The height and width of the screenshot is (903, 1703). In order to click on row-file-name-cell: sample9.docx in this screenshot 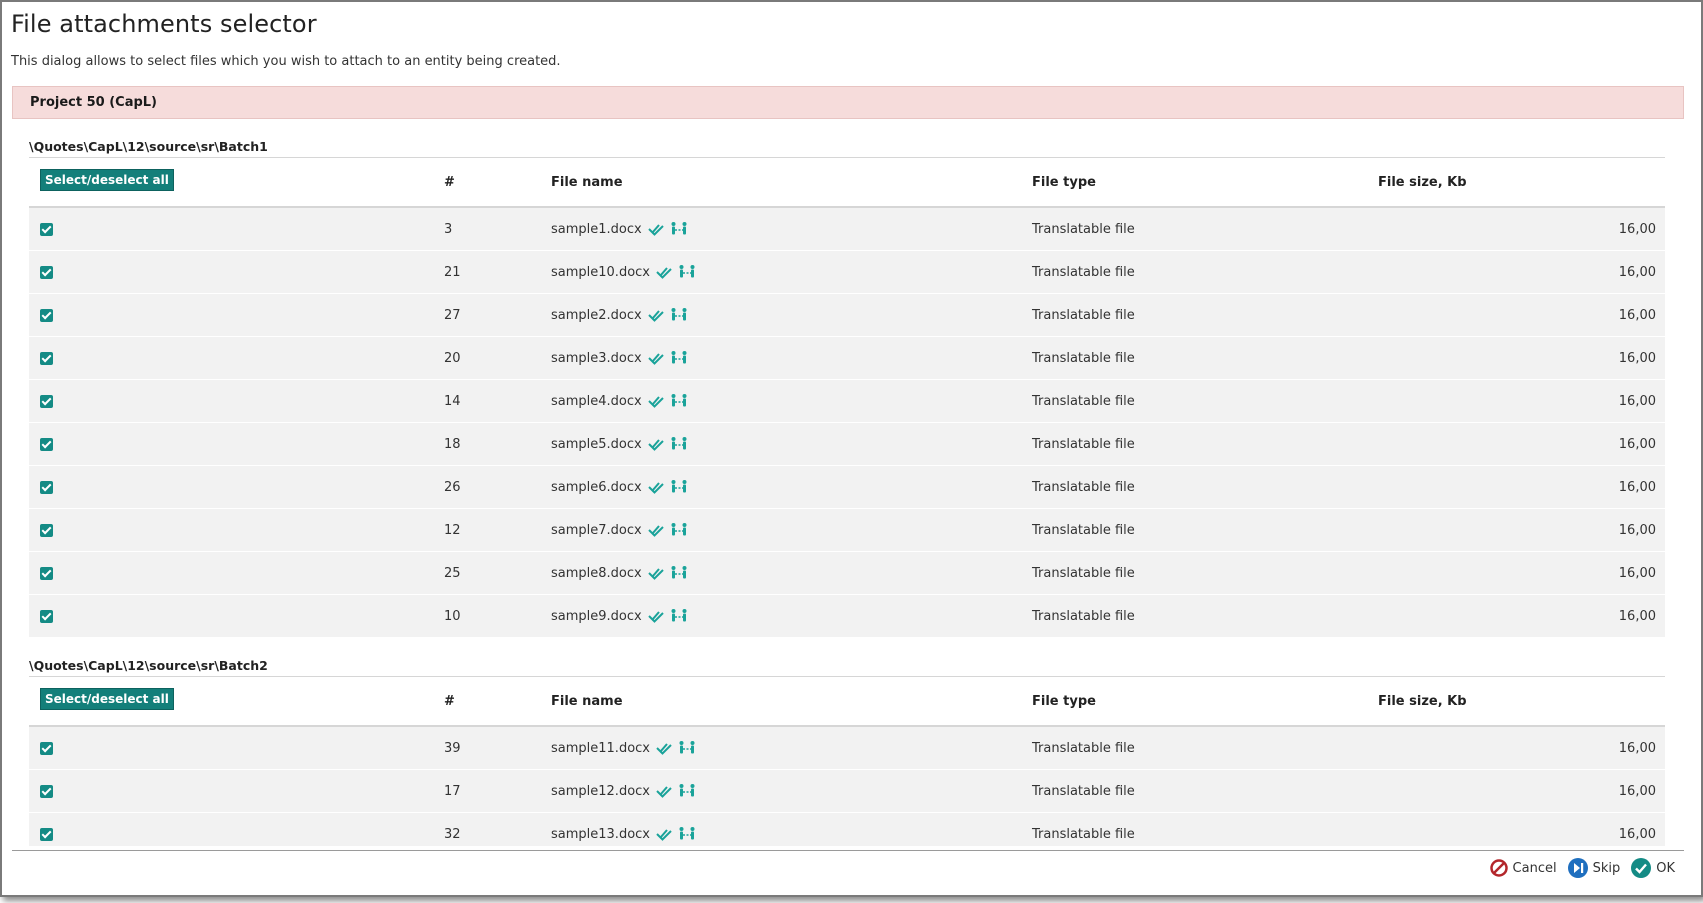, I will do `click(791, 616)`.